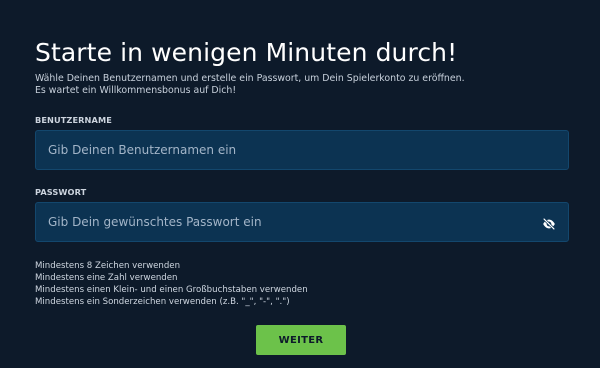 This screenshot has width=600, height=368. What do you see at coordinates (106, 278) in the screenshot?
I see `password-rule: Mindestens eine Zahl verwenden` at bounding box center [106, 278].